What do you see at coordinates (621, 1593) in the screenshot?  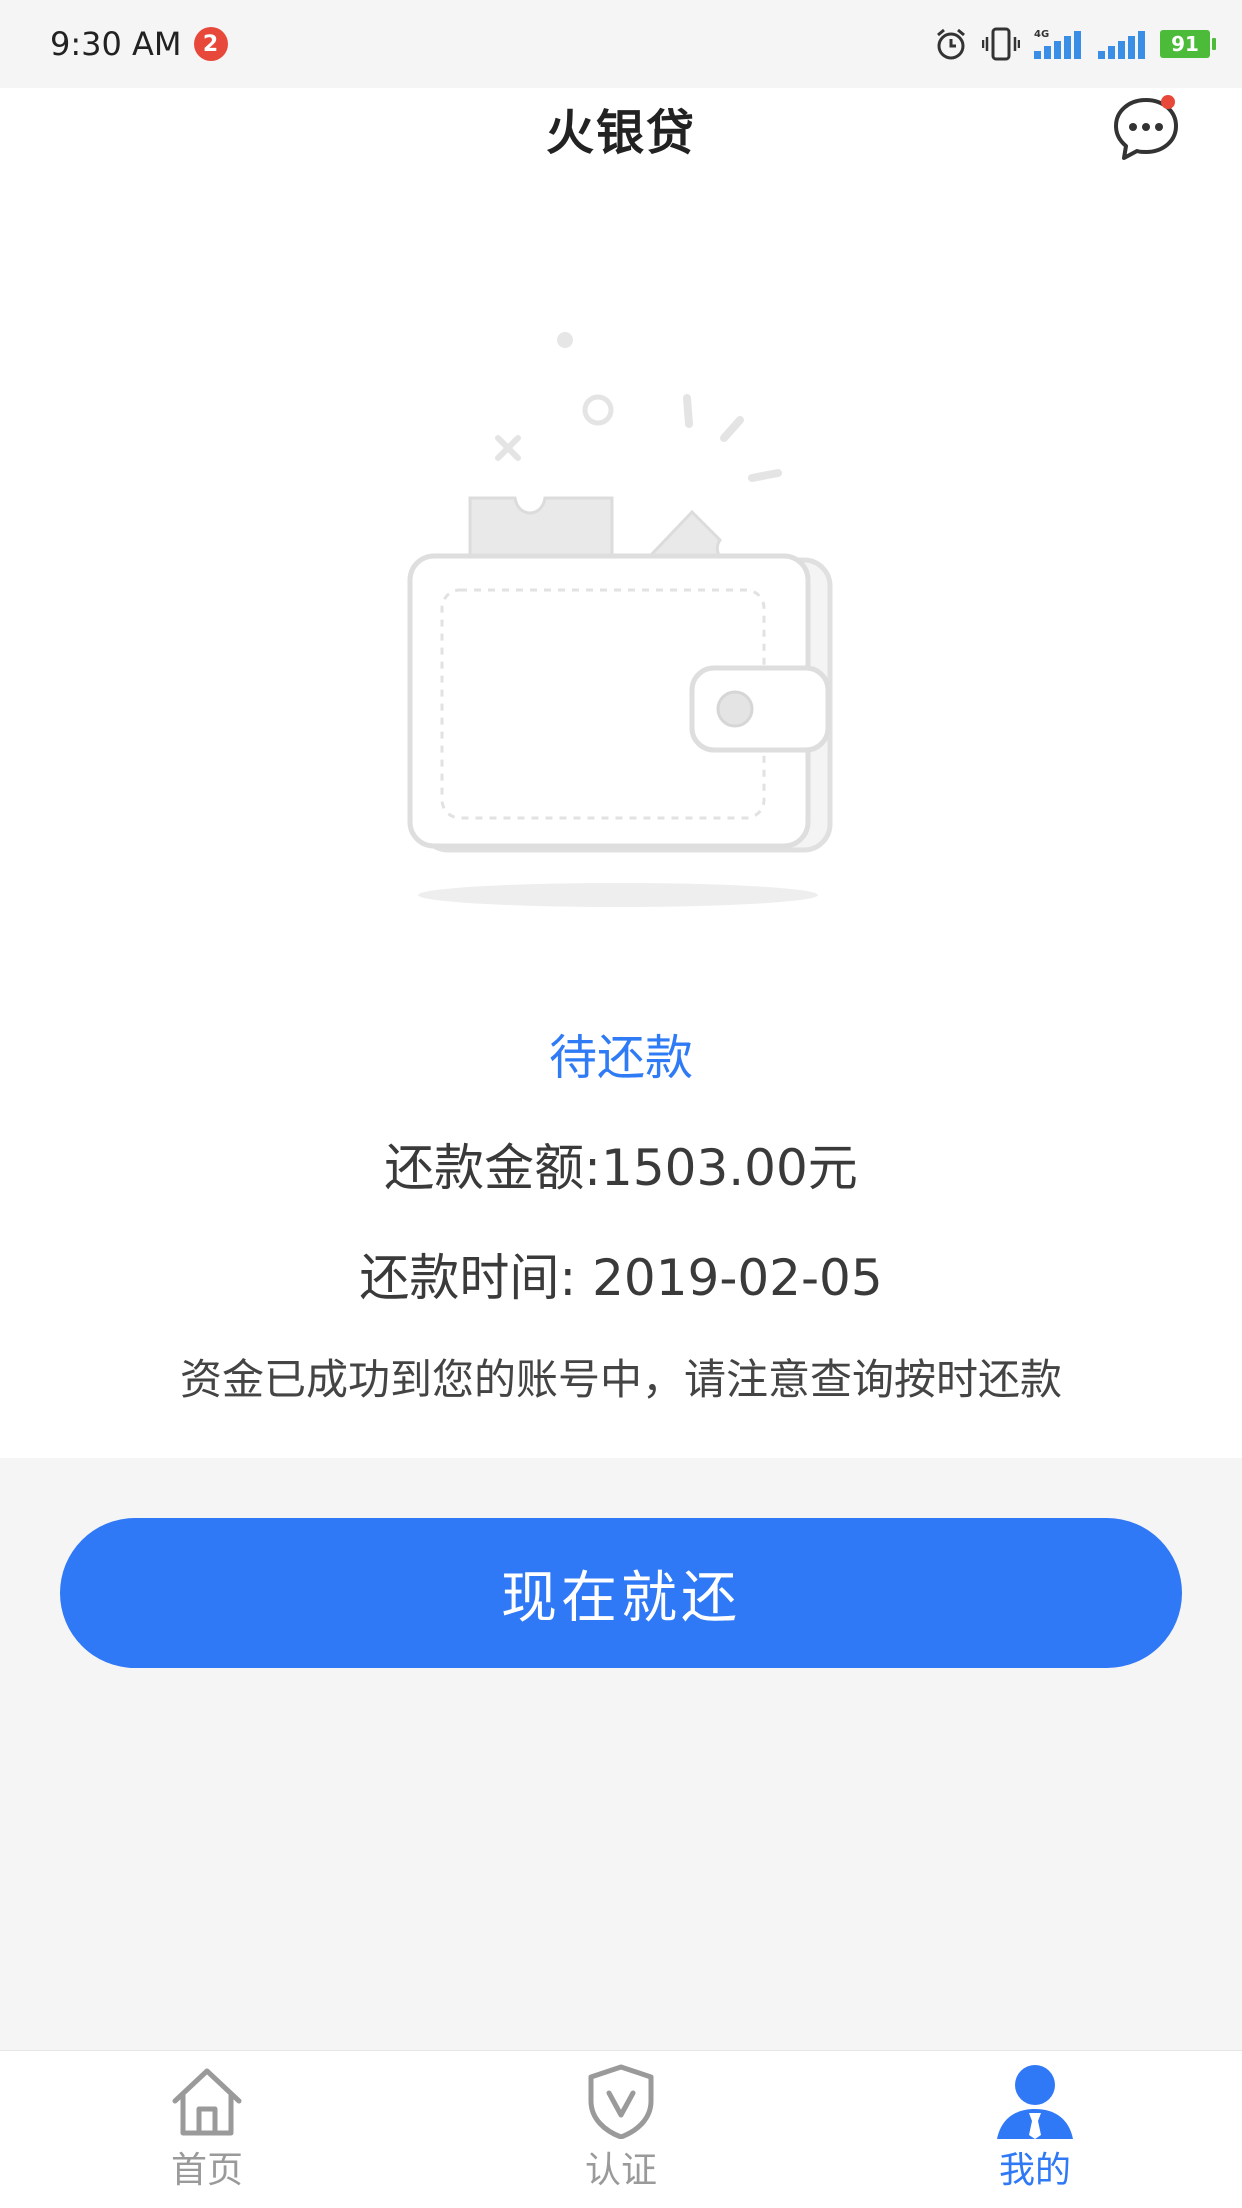 I see `repay-now-button: 现在就还` at bounding box center [621, 1593].